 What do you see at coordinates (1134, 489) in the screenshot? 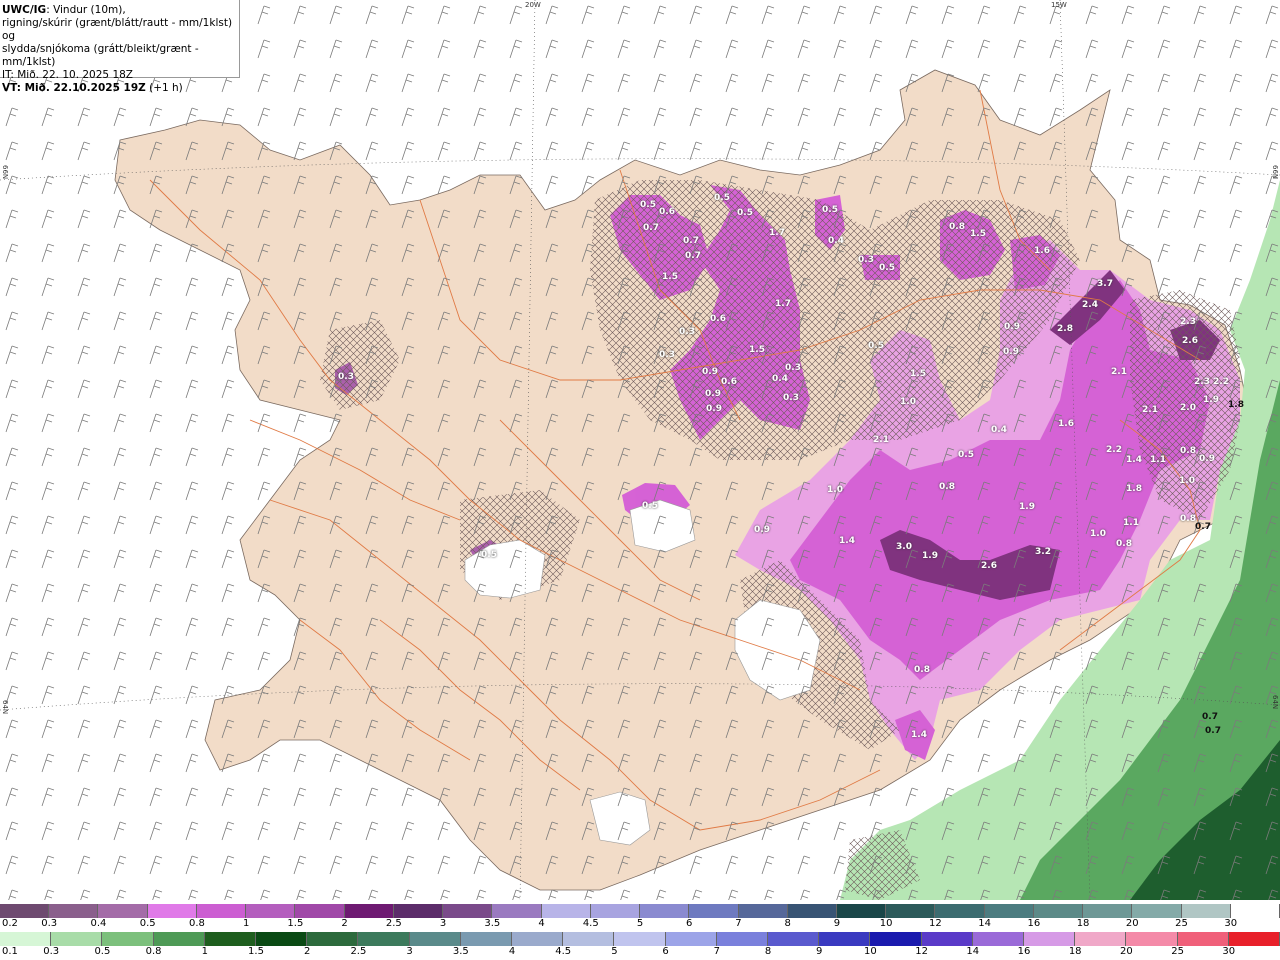
I see `snow-value-label: 1.8` at bounding box center [1134, 489].